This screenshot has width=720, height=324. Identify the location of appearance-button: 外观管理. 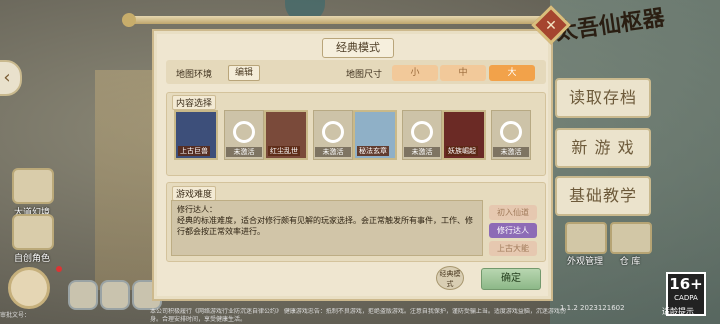
(586, 244).